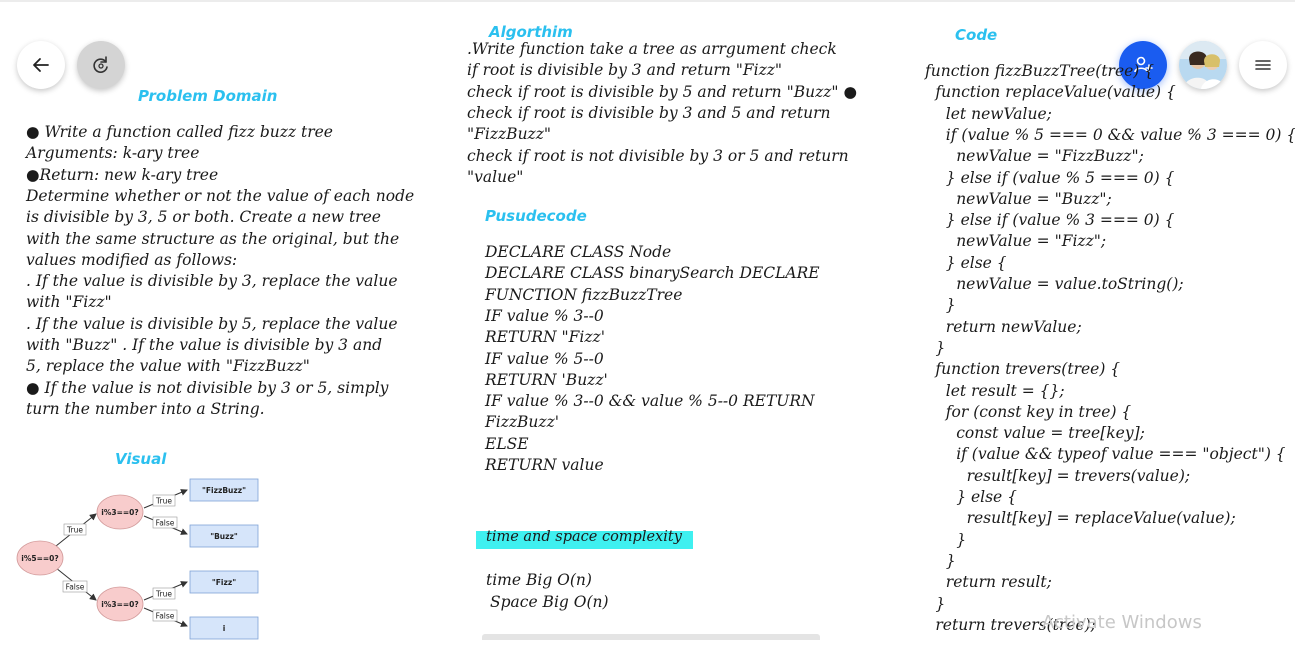 The image size is (1295, 650). Describe the element at coordinates (165, 523) in the screenshot. I see `edge-label-upper-false: False` at that location.